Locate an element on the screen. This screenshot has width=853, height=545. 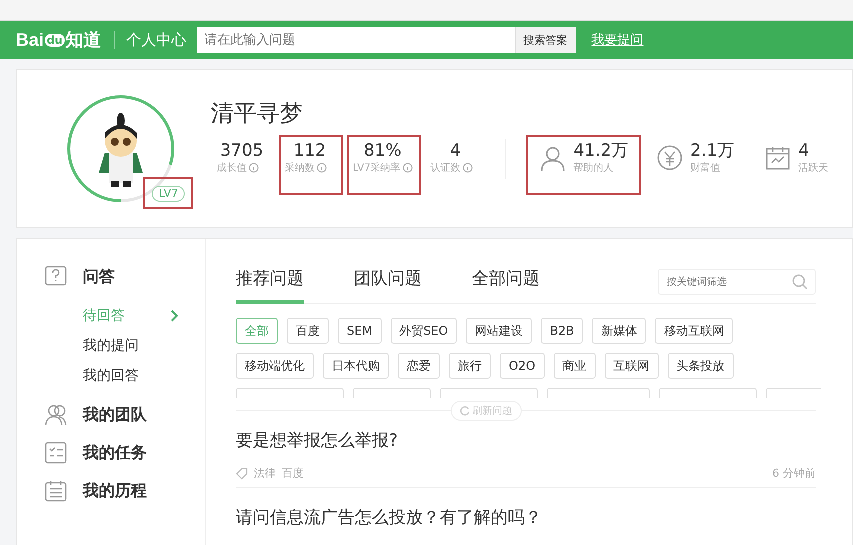
topic-tag: 移动端优化 is located at coordinates (275, 366).